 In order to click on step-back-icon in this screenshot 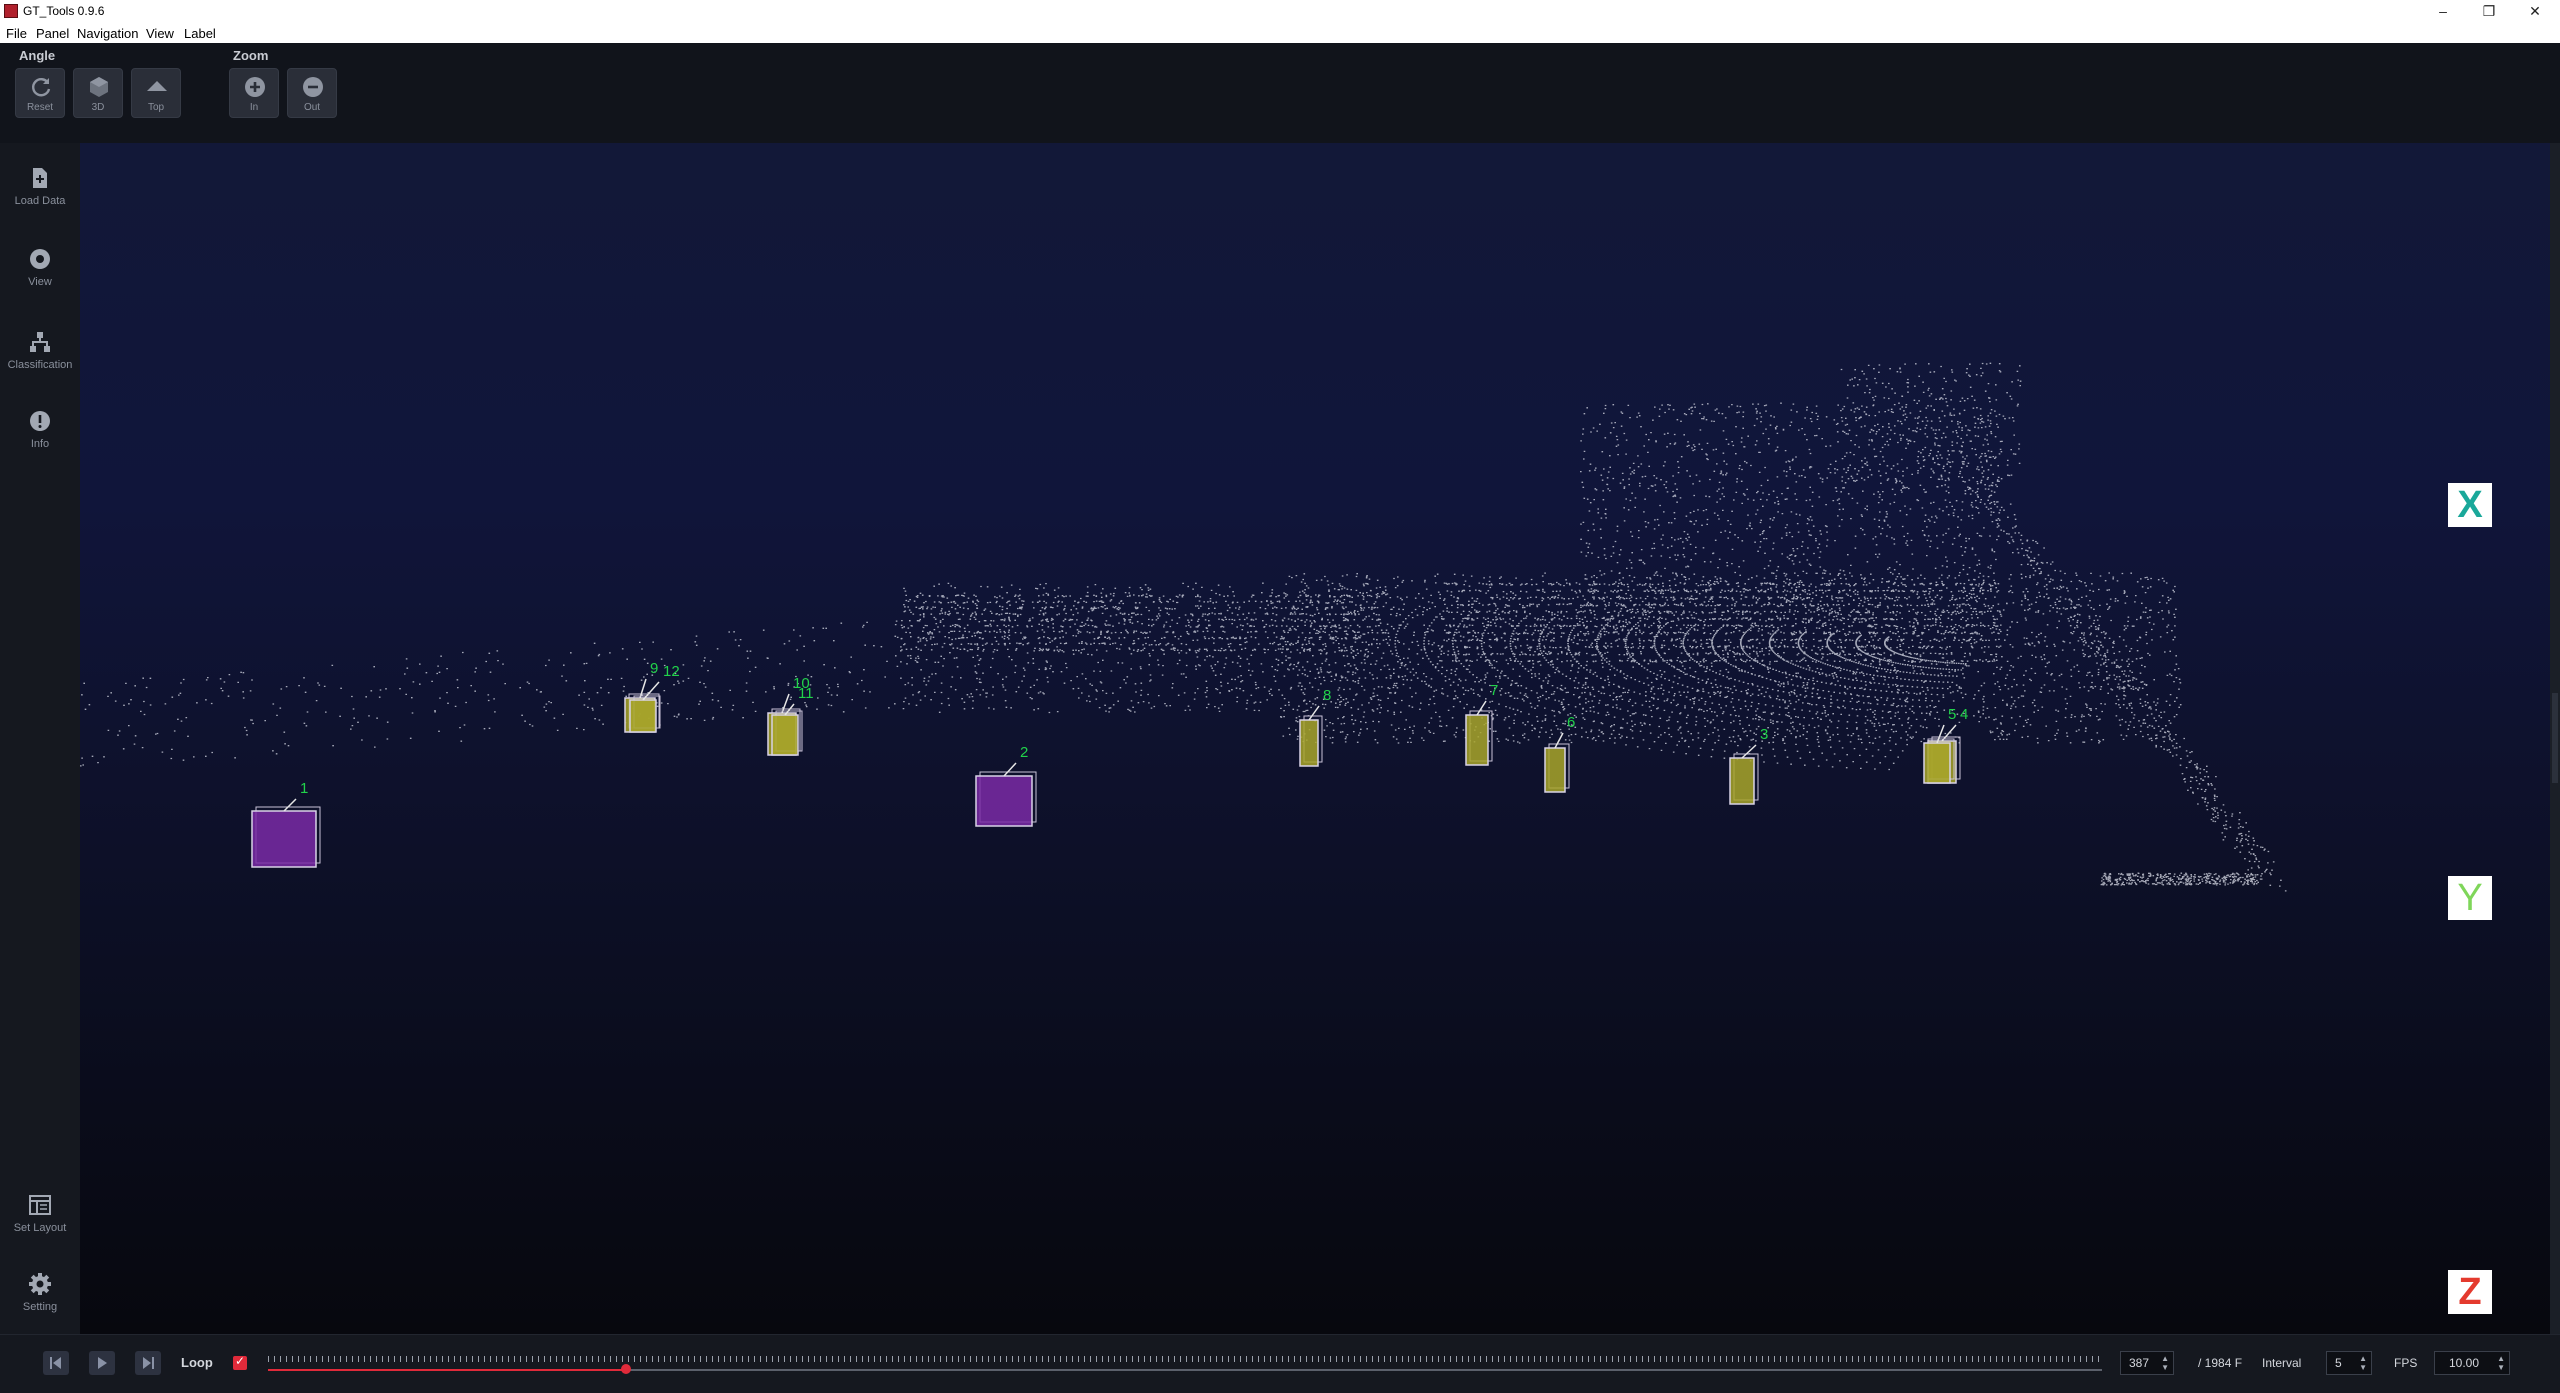, I will do `click(55, 1363)`.